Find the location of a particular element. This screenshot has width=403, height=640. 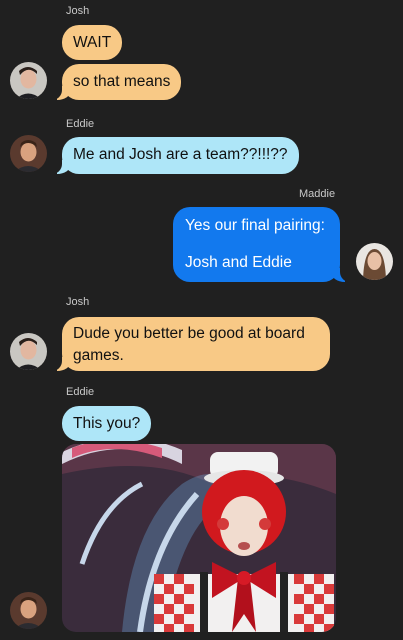

maddie-avatar-icon is located at coordinates (374, 261).